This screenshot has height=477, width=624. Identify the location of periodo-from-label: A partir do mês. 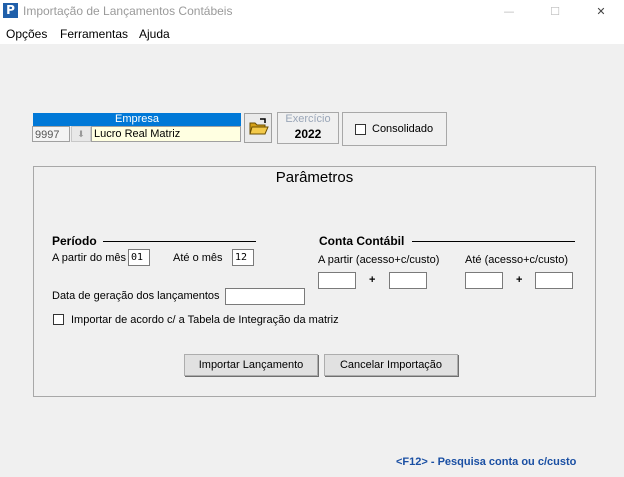
(89, 258).